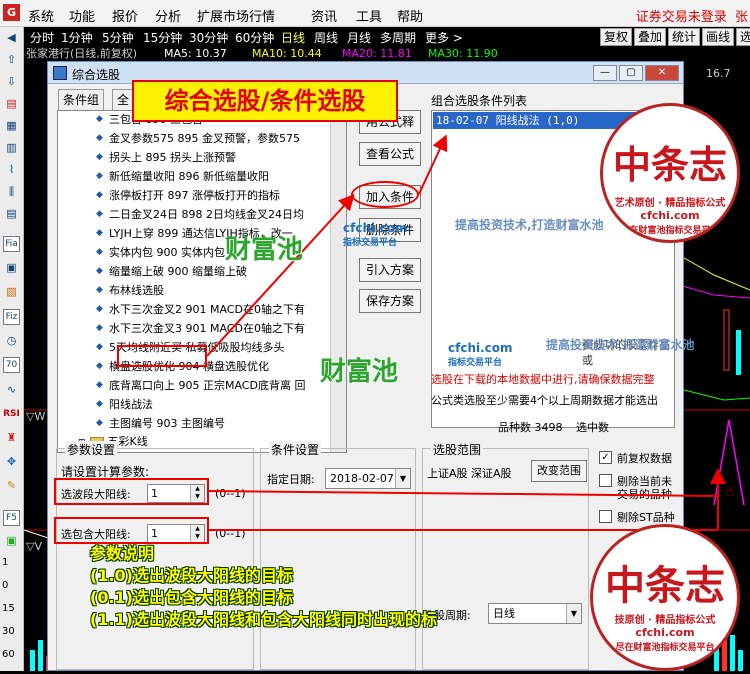 Image resolution: width=750 pixels, height=674 pixels. What do you see at coordinates (670, 173) in the screenshot?
I see `brand-seal: 中条志 艺术原创 · 精品指标公式 cfchi.com 尽在财富池指标交易平台` at bounding box center [670, 173].